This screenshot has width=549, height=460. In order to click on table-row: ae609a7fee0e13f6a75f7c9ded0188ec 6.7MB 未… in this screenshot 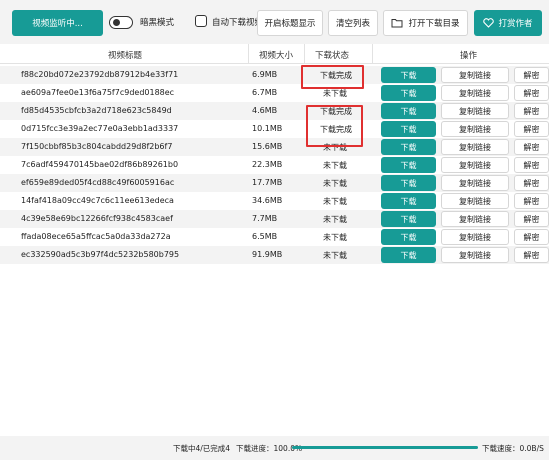, I will do `click(274, 93)`.